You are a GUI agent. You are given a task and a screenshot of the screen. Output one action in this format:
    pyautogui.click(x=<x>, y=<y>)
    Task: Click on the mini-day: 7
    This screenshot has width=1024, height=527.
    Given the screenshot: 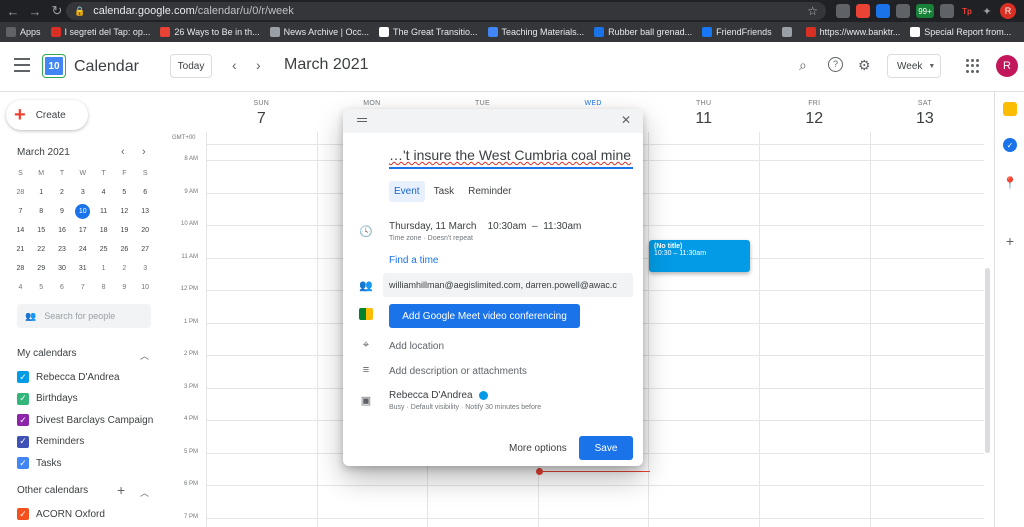 What is the action you would take?
    pyautogui.click(x=82, y=287)
    